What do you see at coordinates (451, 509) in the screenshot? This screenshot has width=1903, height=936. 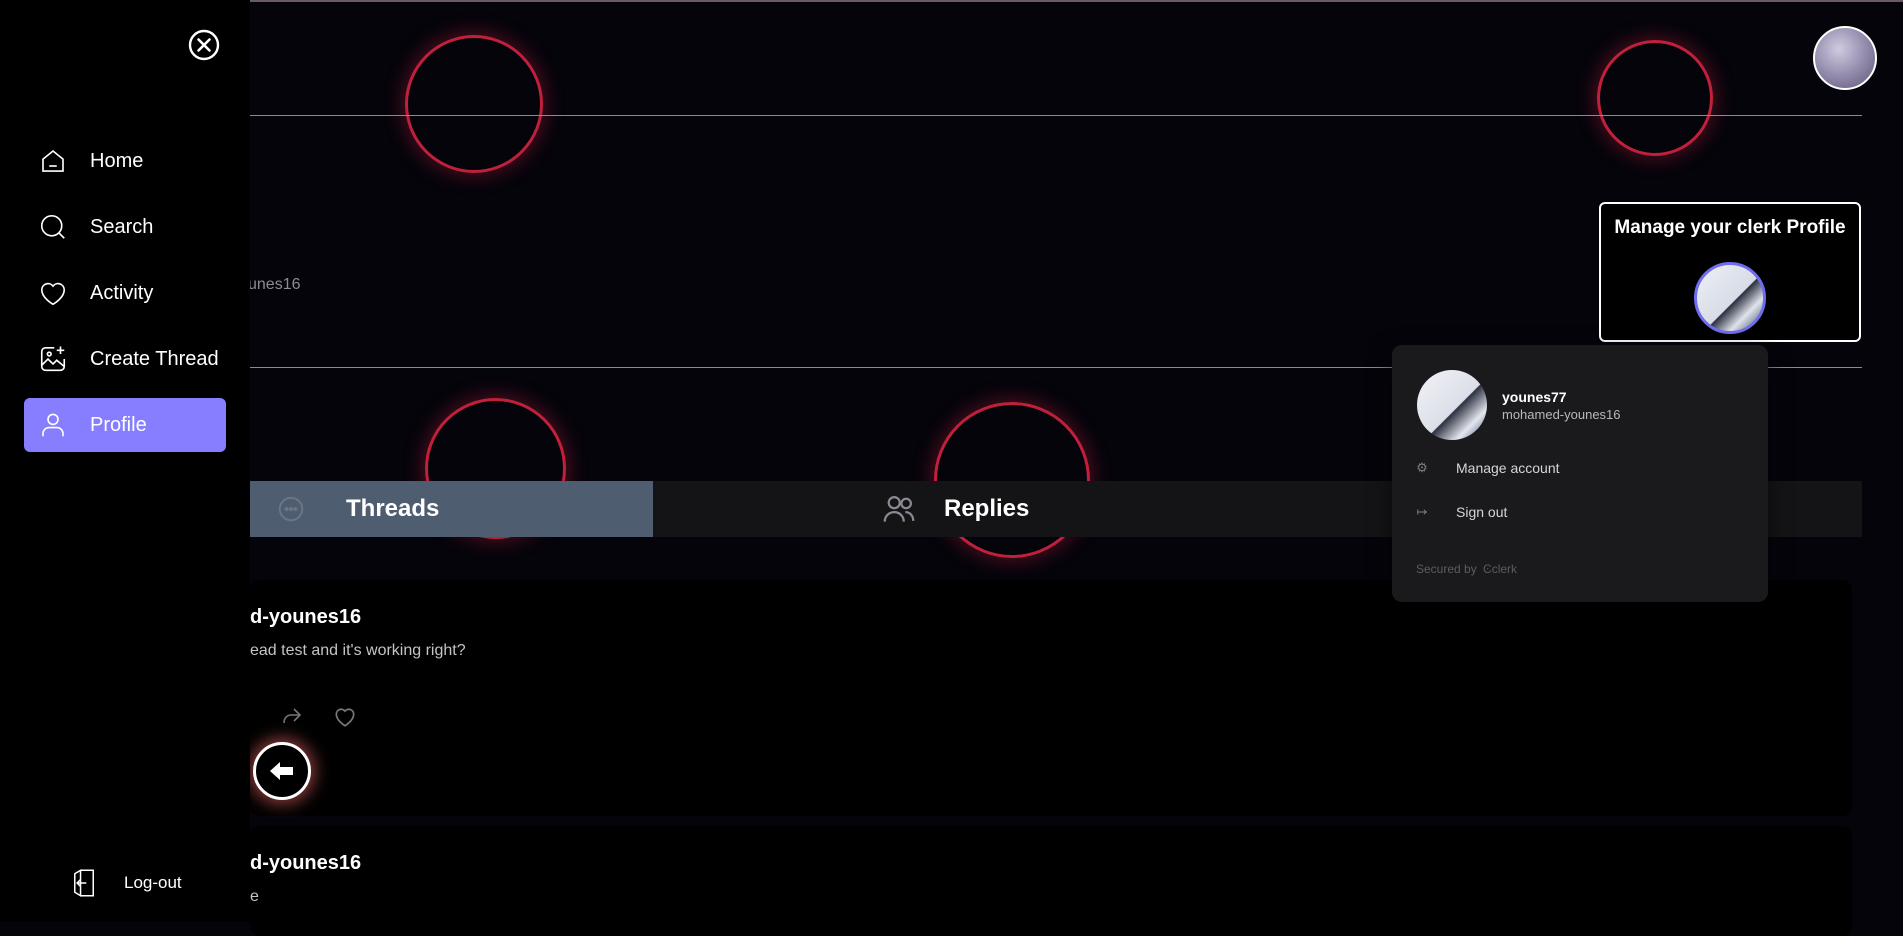 I see `tab-threads: Threads` at bounding box center [451, 509].